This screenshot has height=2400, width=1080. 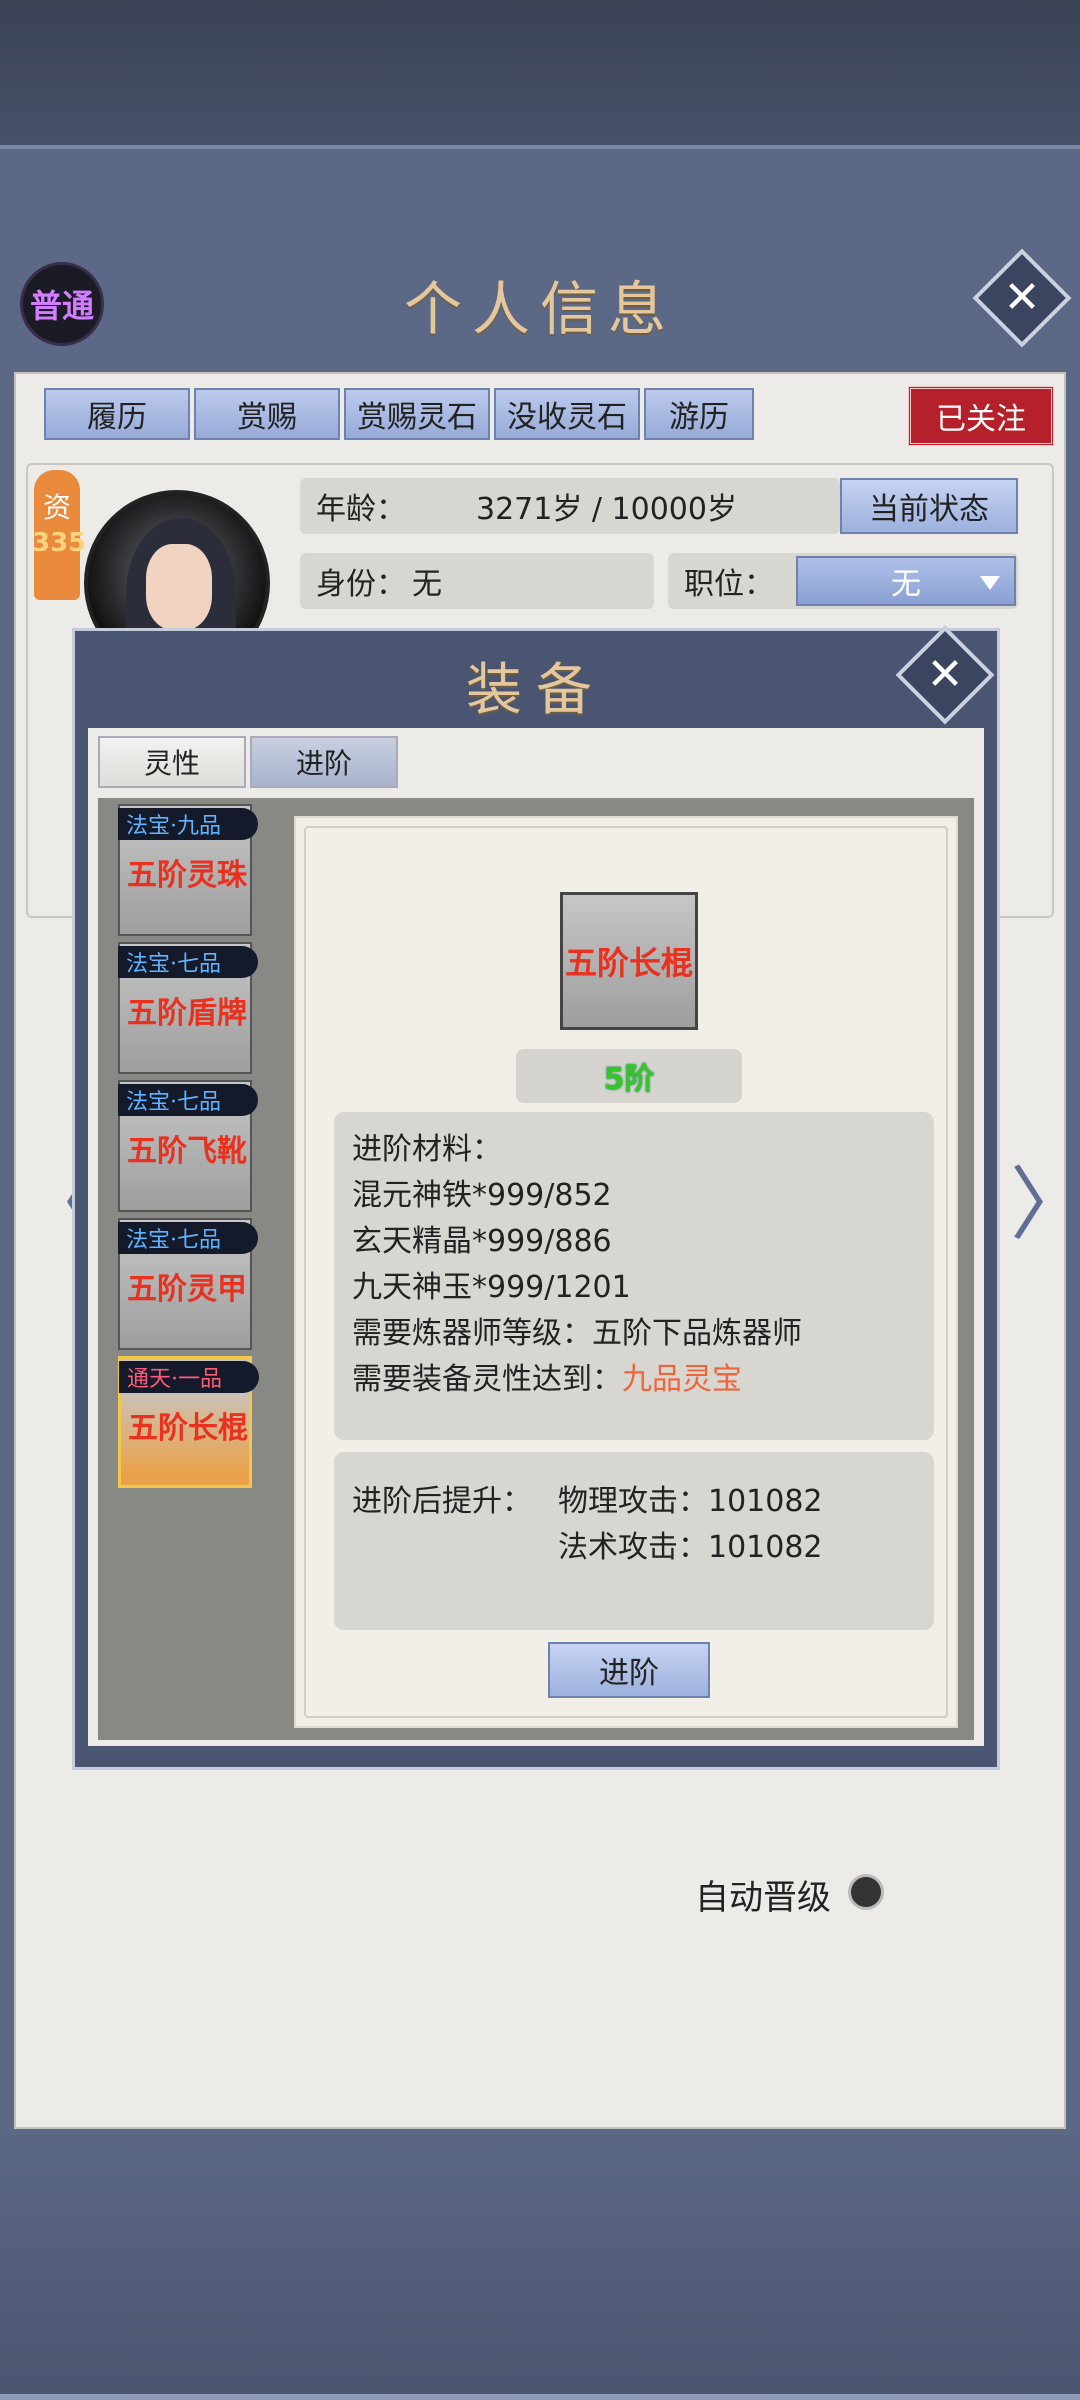 I want to click on page-title: 个人信息, so click(x=539, y=309).